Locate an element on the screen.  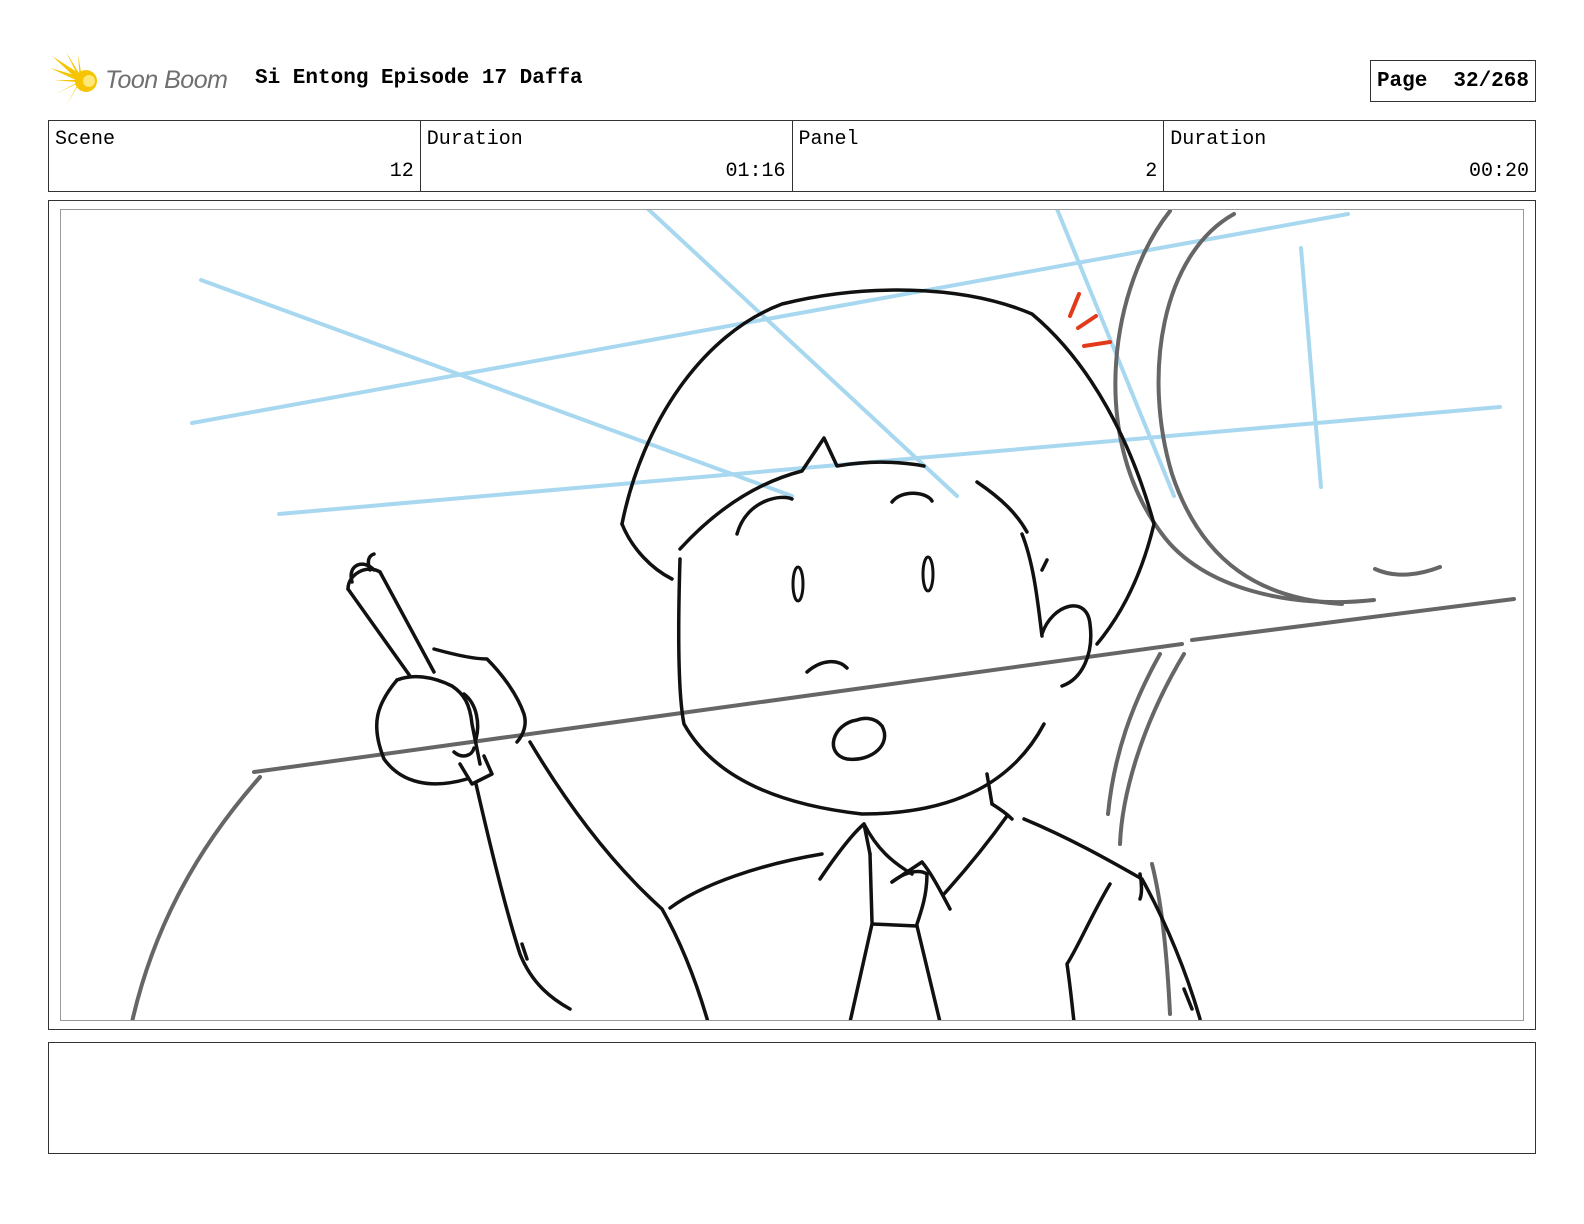
page-number: 32/268 is located at coordinates (1491, 81).